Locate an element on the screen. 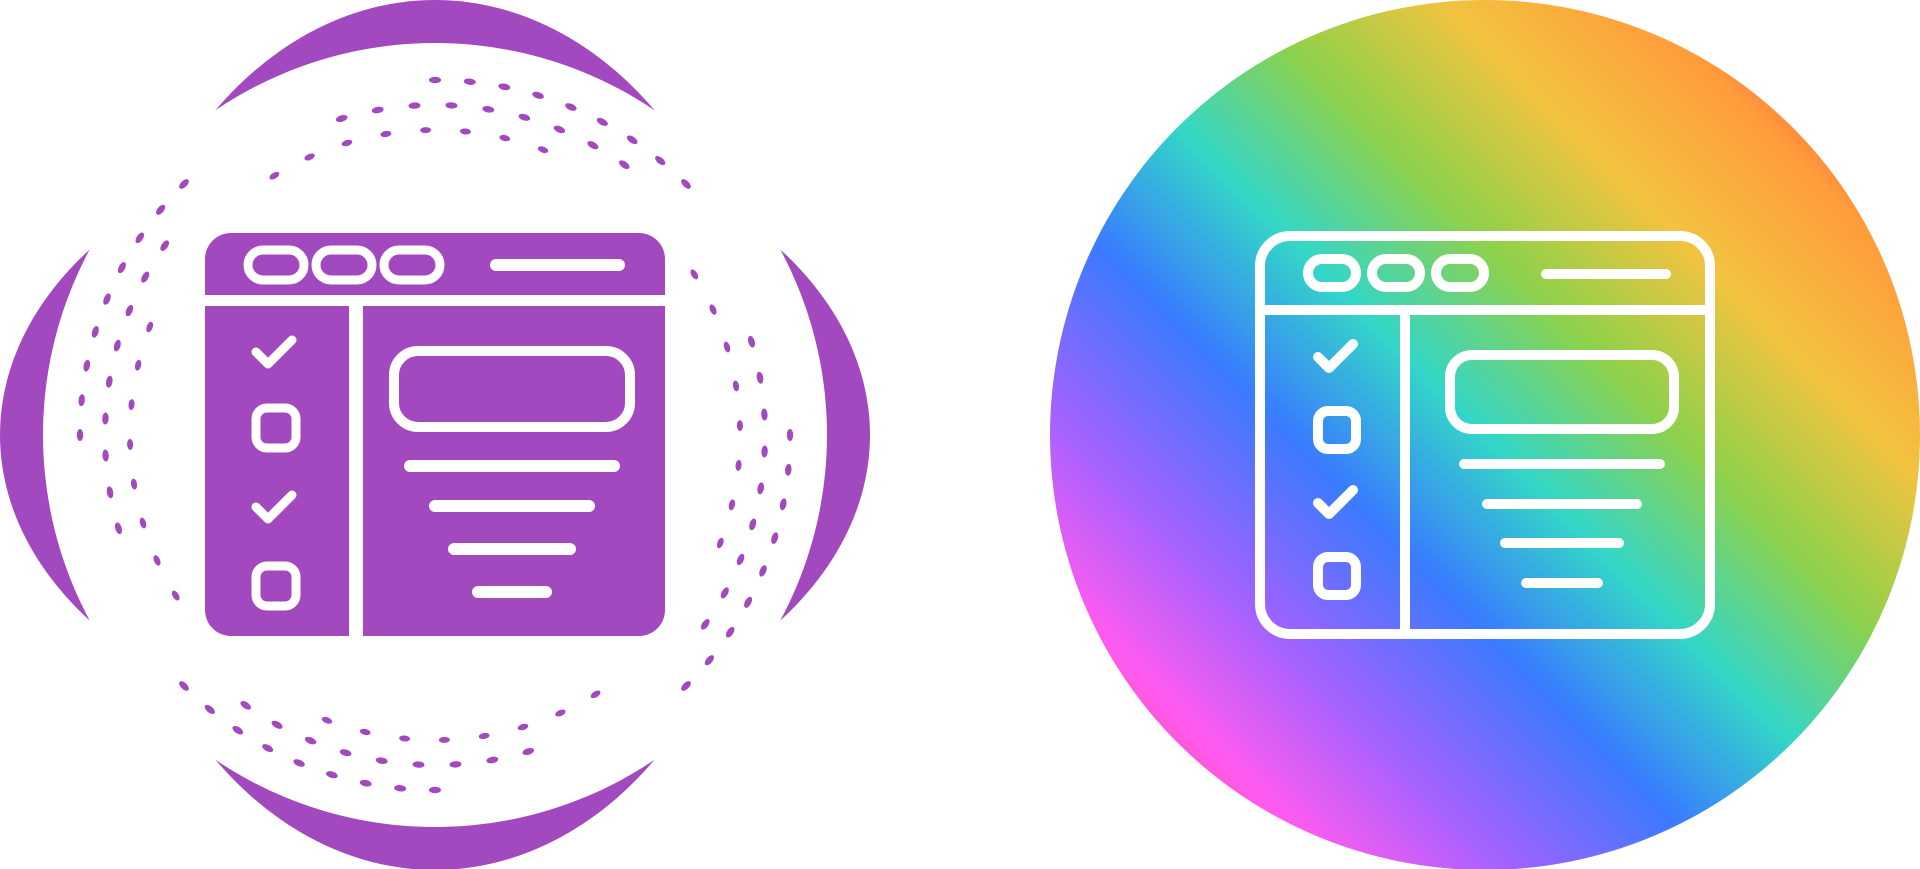  address-bar-line is located at coordinates (557, 265).